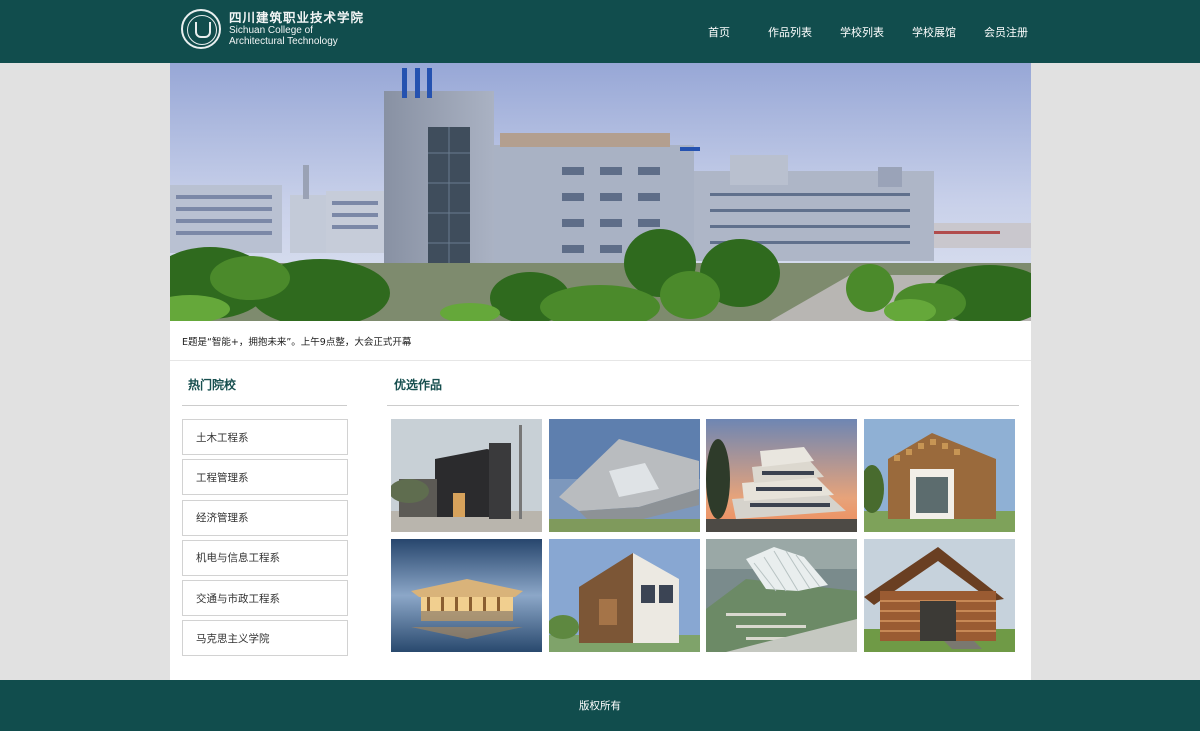 The image size is (1200, 731). Describe the element at coordinates (624, 475) in the screenshot. I see `work-thumbnail-angular-concrete-hall` at that location.